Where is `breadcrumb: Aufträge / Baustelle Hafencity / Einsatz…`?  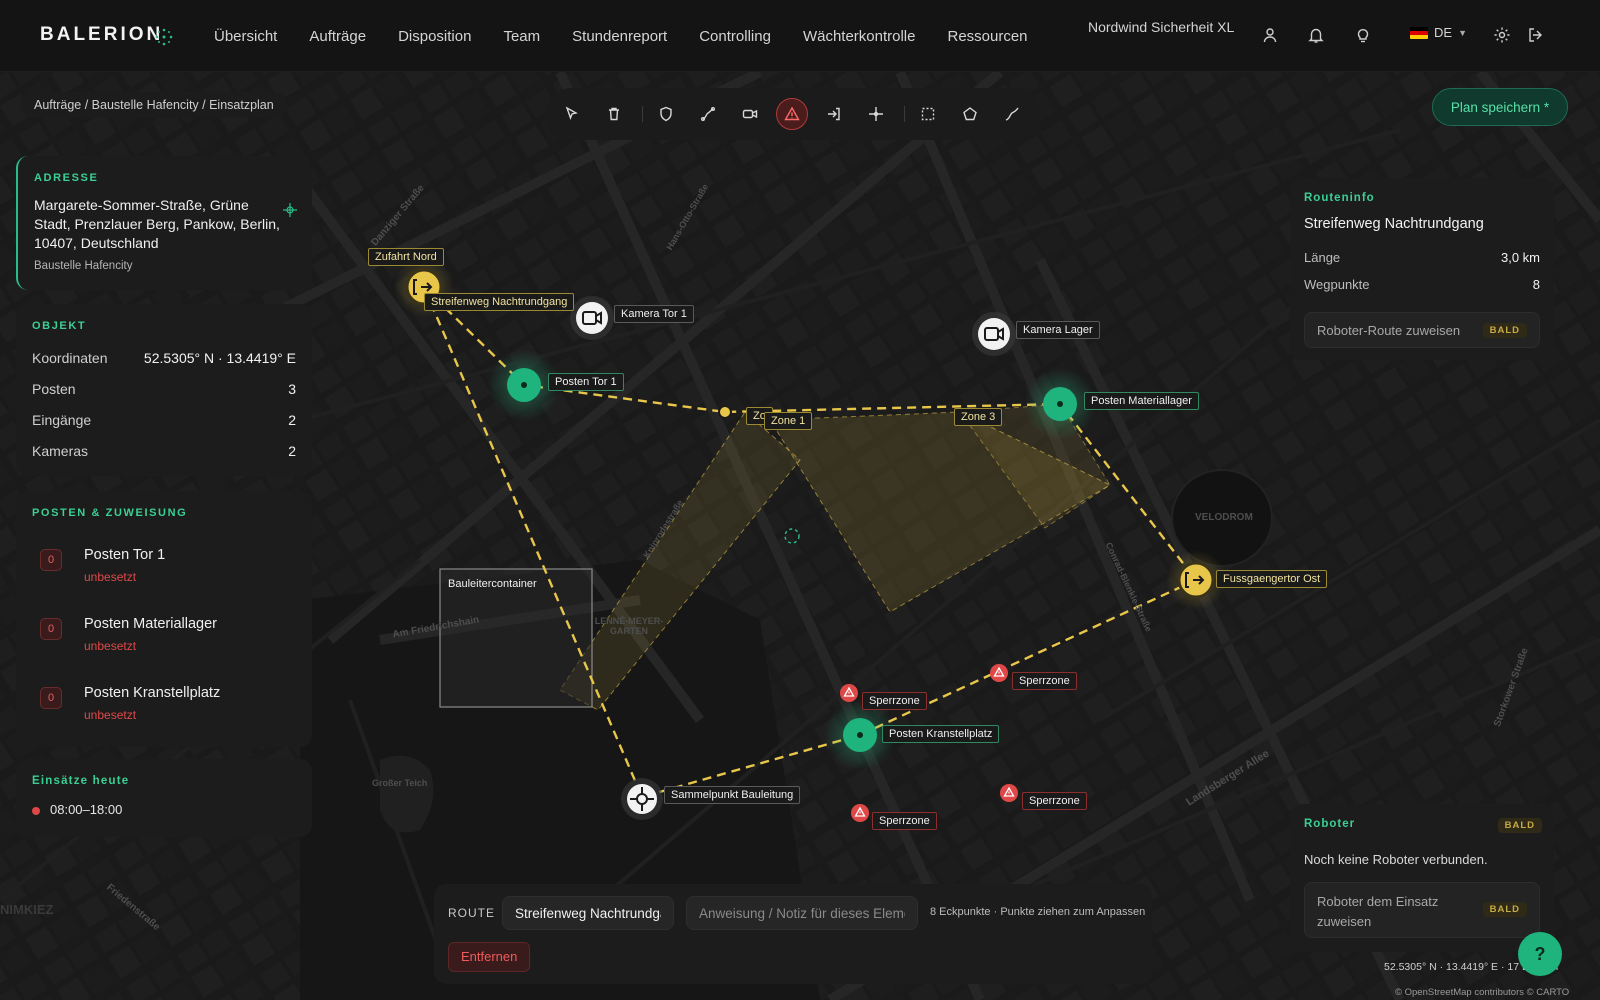 breadcrumb: Aufträge / Baustelle Hafencity / Einsatz… is located at coordinates (154, 105).